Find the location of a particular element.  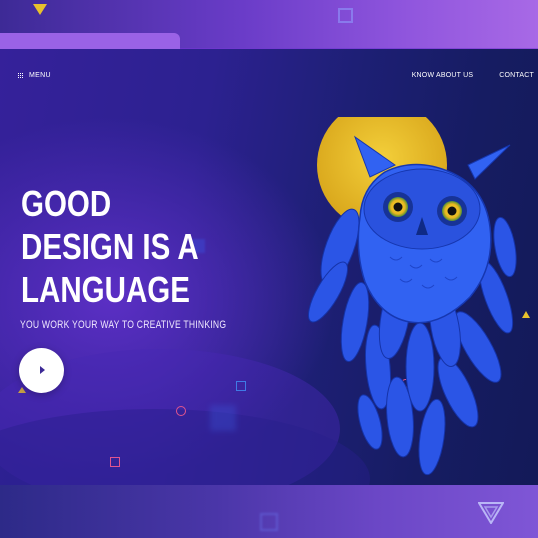

top-navigation: KNOW ABOUT US CONTACT is located at coordinates (473, 75).